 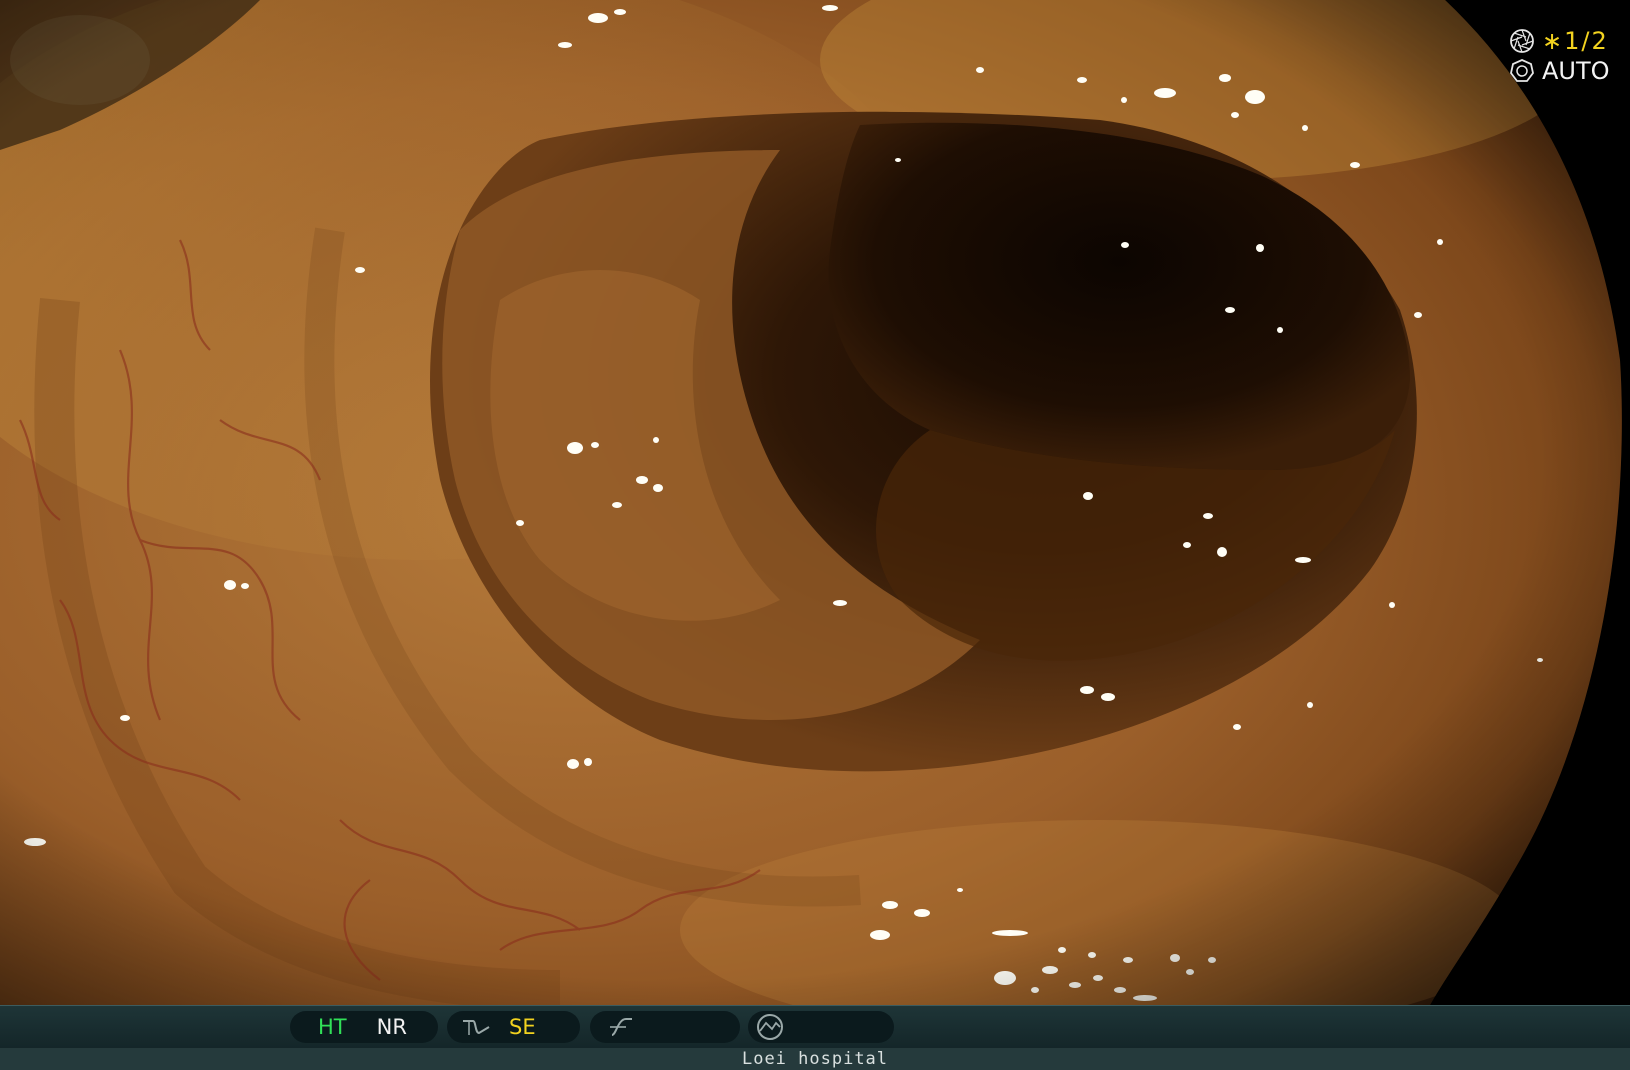 What do you see at coordinates (522, 1027) in the screenshot?
I see `se-label: SE` at bounding box center [522, 1027].